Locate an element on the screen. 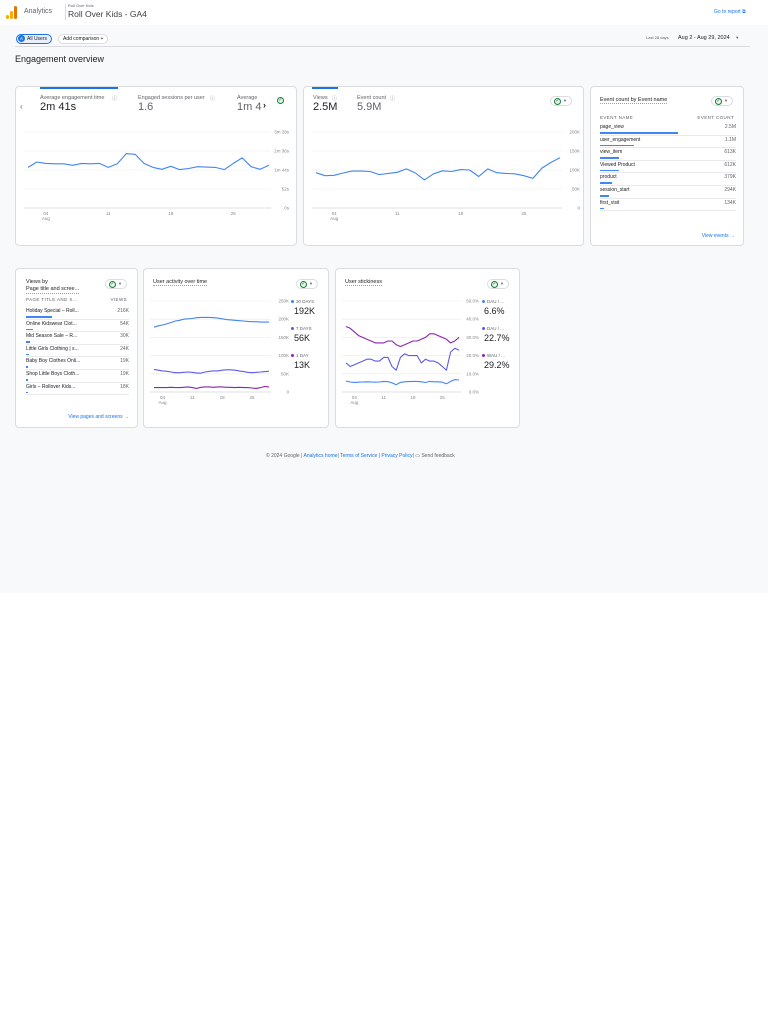  table-row: Online Kidswear Clot... 54K is located at coordinates (77, 326).